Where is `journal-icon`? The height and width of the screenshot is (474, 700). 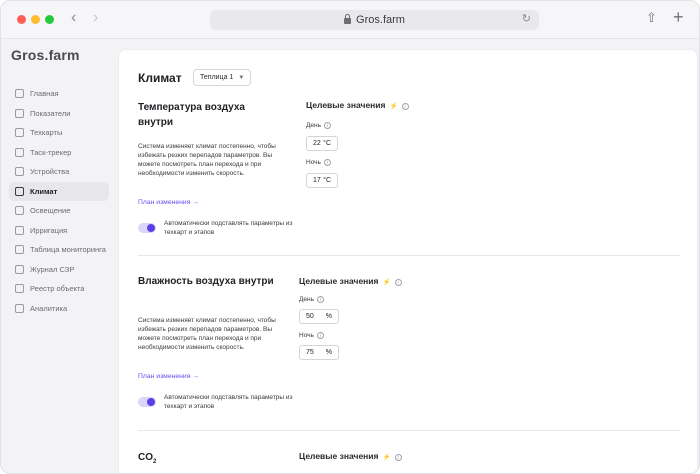 journal-icon is located at coordinates (19, 269).